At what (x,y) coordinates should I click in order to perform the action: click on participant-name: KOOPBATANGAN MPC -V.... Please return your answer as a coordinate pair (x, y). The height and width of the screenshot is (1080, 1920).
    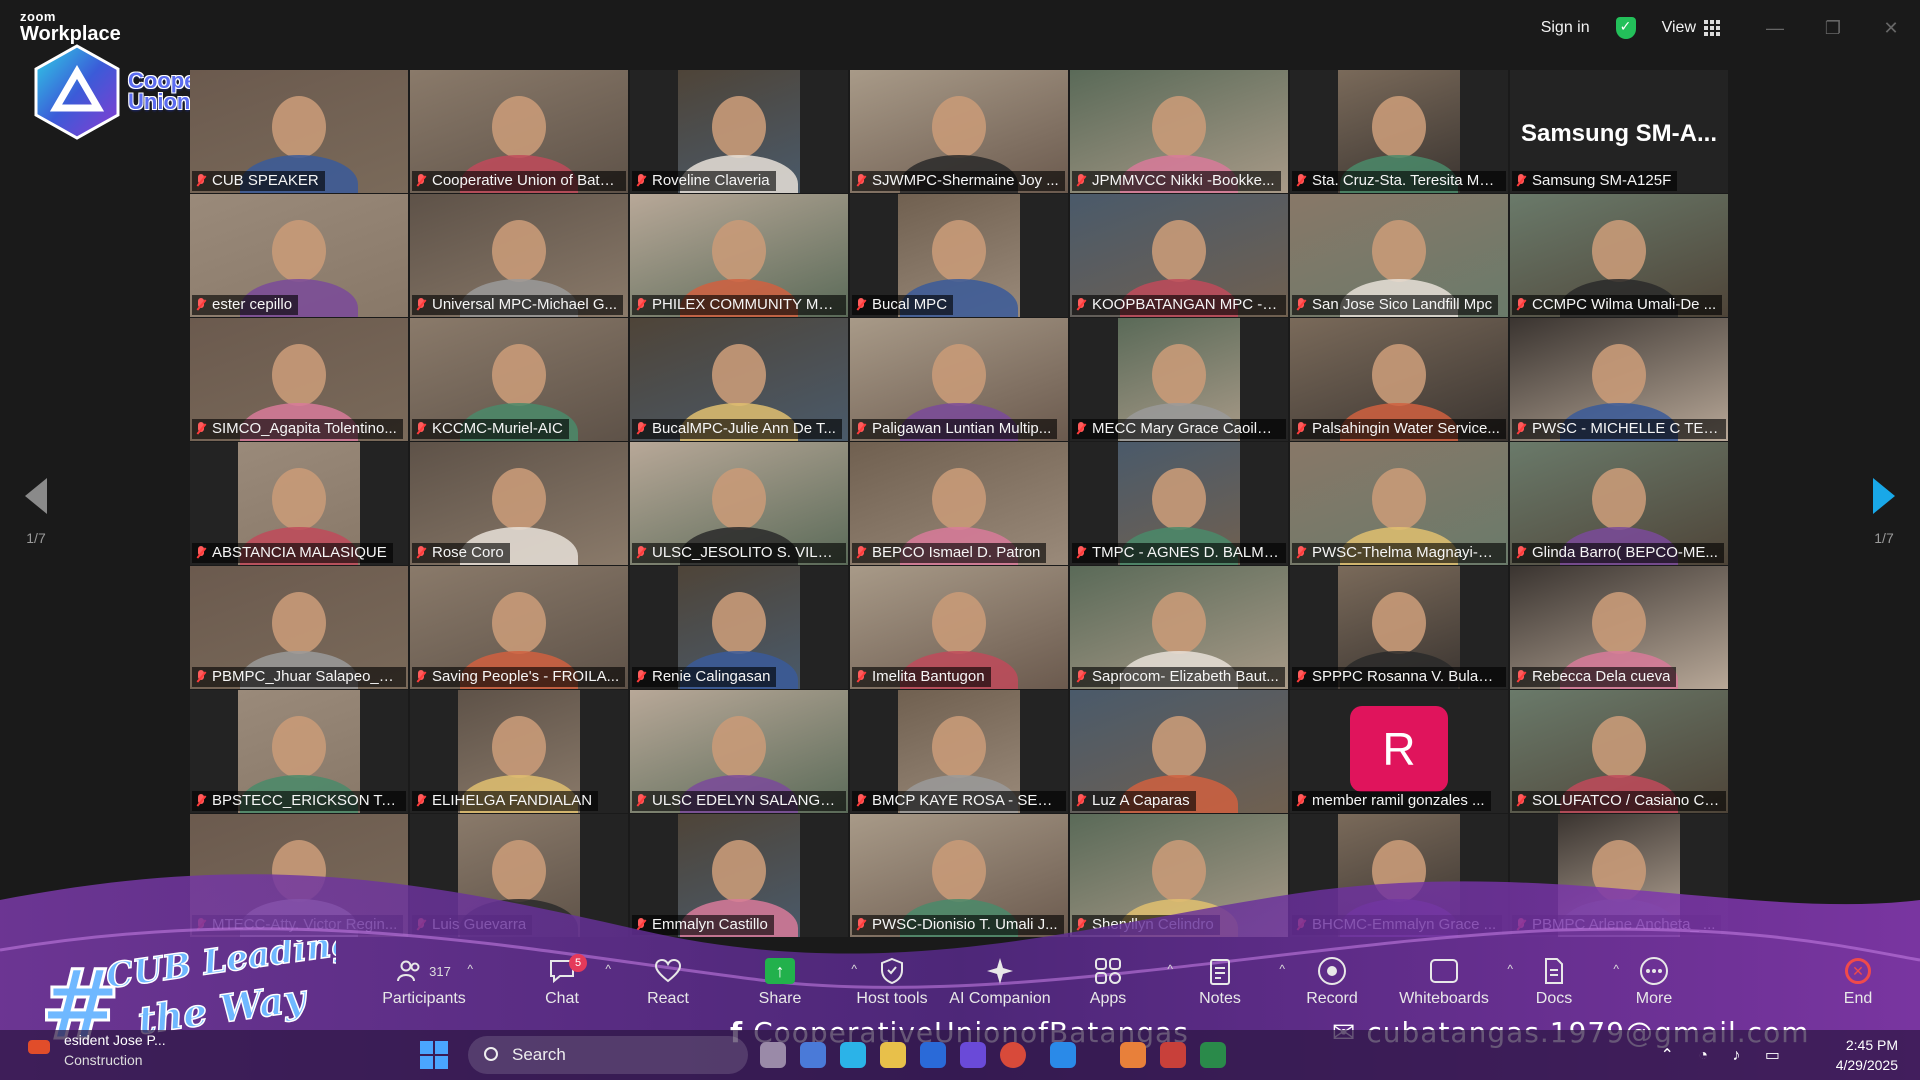
    Looking at the image, I should click on (1186, 304).